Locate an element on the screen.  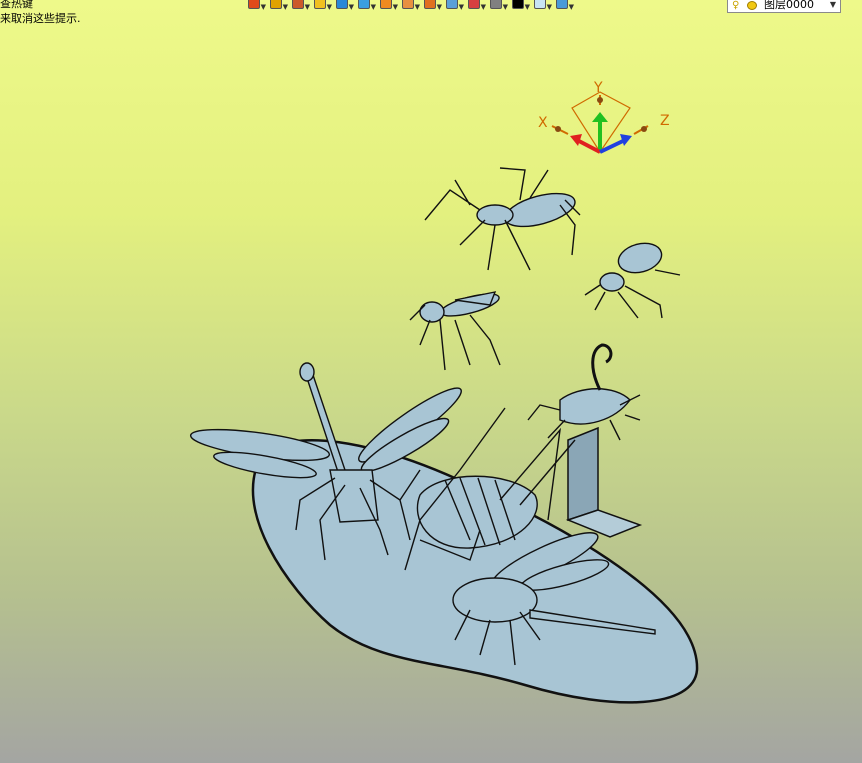
light-swatch-button: ▼ is located at coordinates (542, 6).